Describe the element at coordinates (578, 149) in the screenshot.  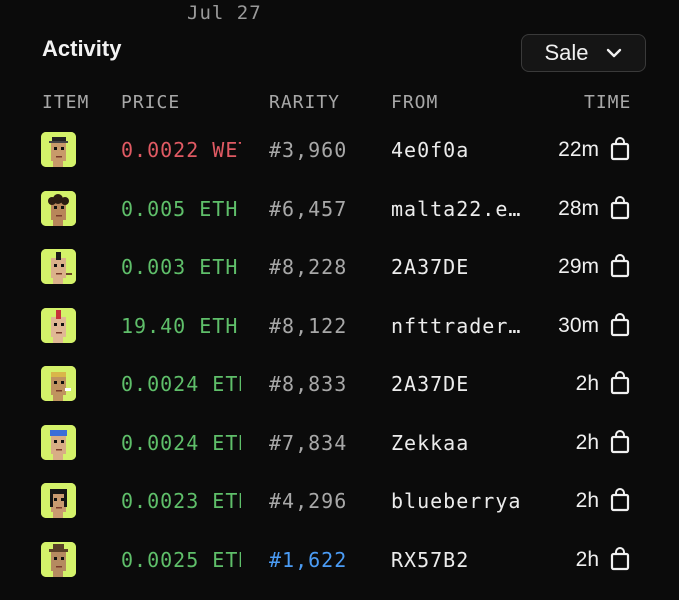
I see `time-value: 22m` at that location.